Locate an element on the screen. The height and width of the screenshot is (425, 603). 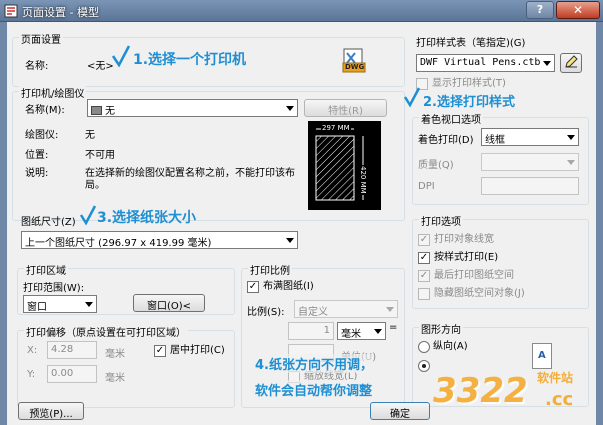
help-button: ? is located at coordinates (540, 10).